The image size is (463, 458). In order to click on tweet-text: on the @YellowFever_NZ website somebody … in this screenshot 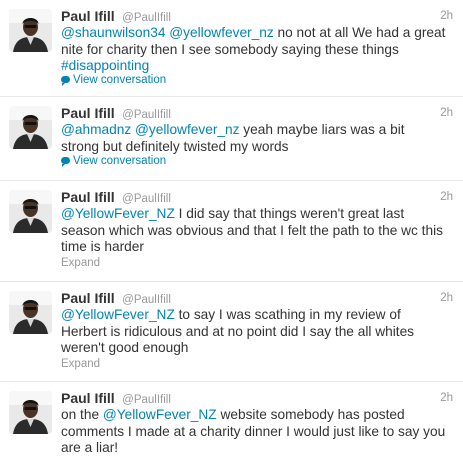, I will do `click(253, 432)`.